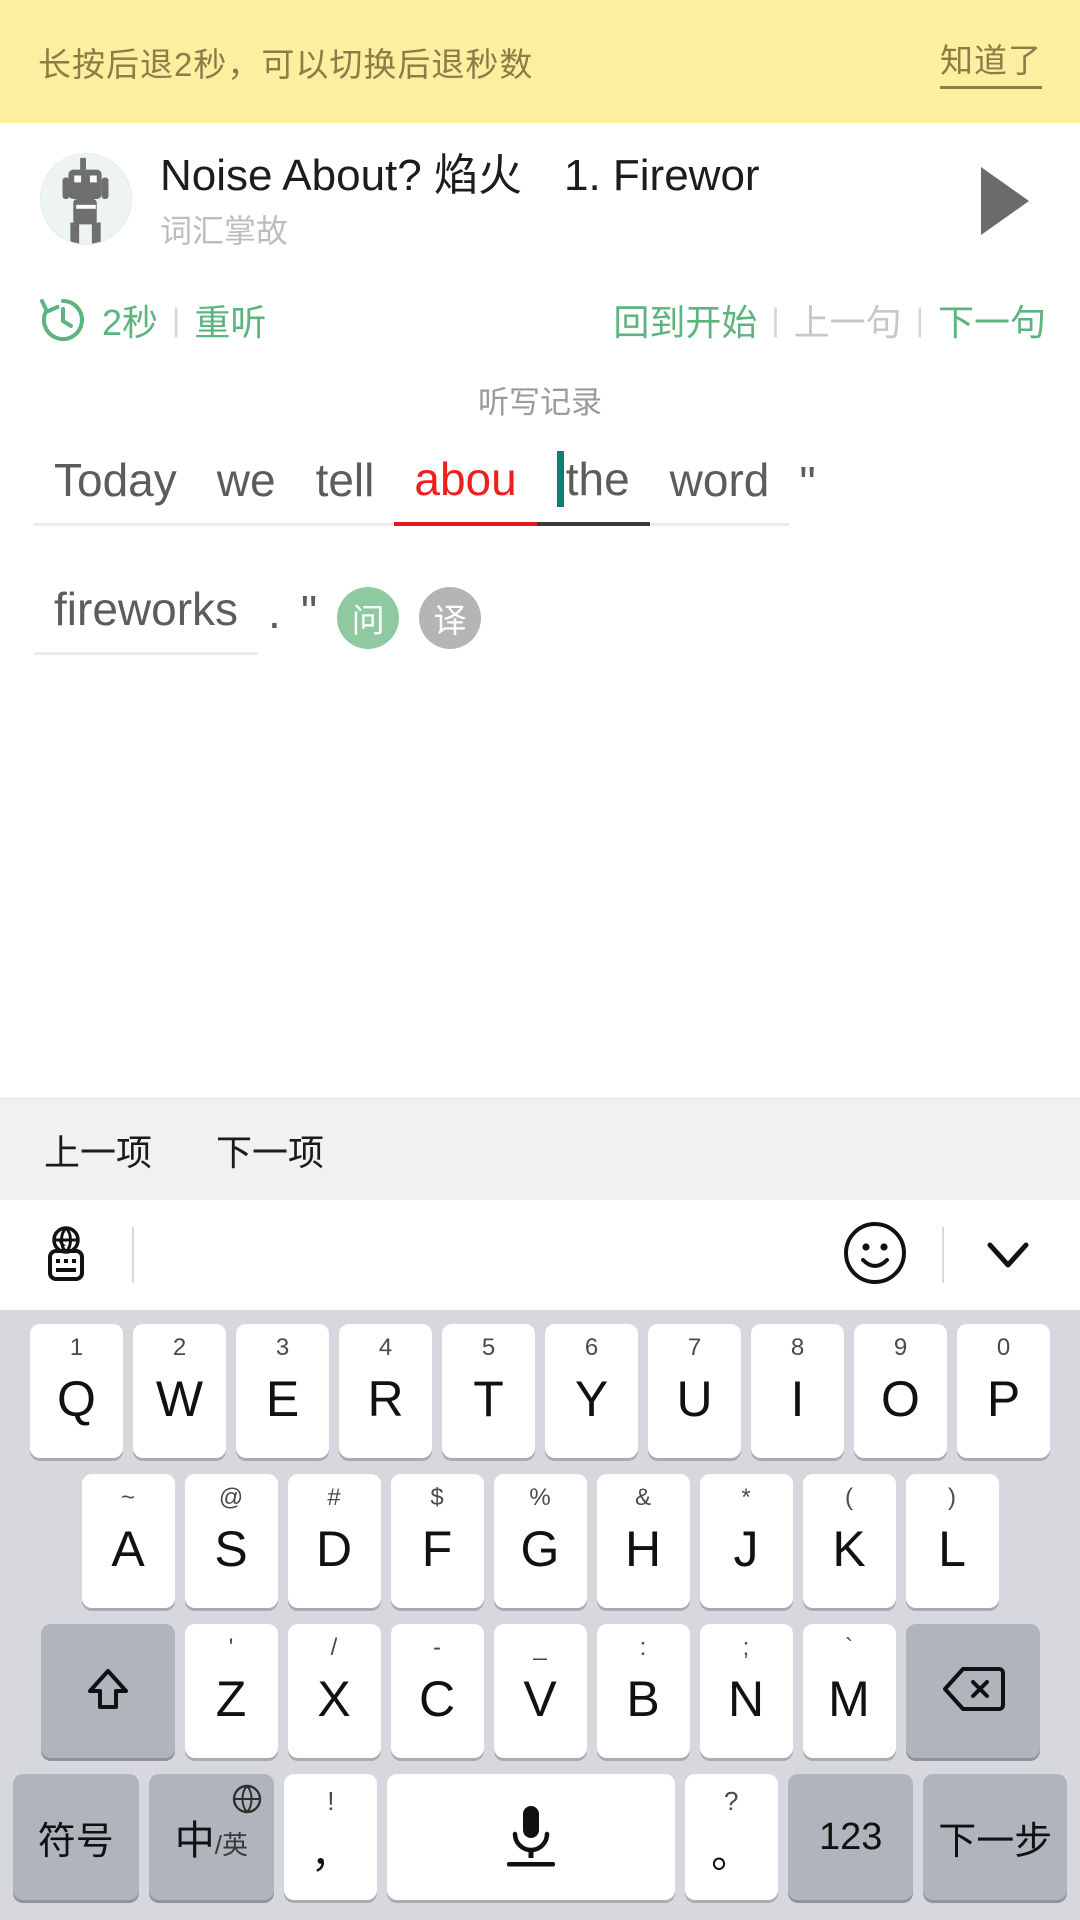 Image resolution: width=1080 pixels, height=1920 pixels. I want to click on key-next-step: 下一步, so click(995, 1837).